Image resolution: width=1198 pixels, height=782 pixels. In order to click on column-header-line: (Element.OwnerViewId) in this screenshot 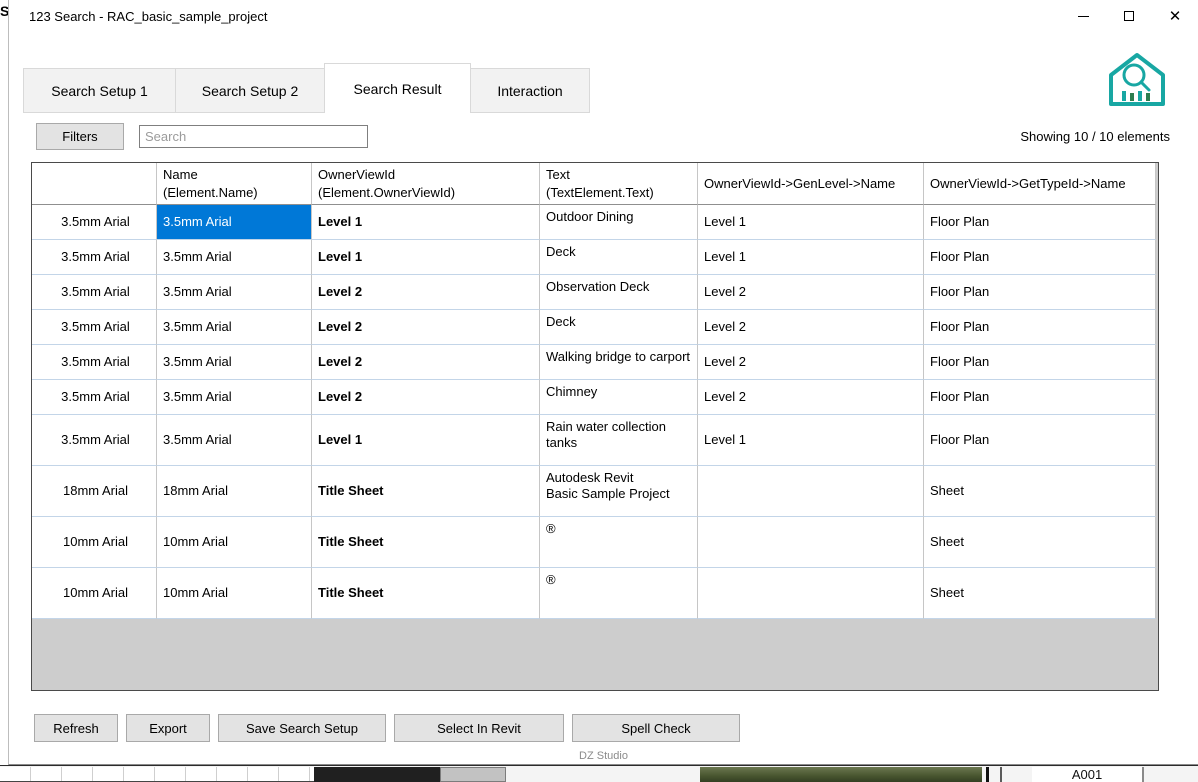, I will do `click(387, 192)`.